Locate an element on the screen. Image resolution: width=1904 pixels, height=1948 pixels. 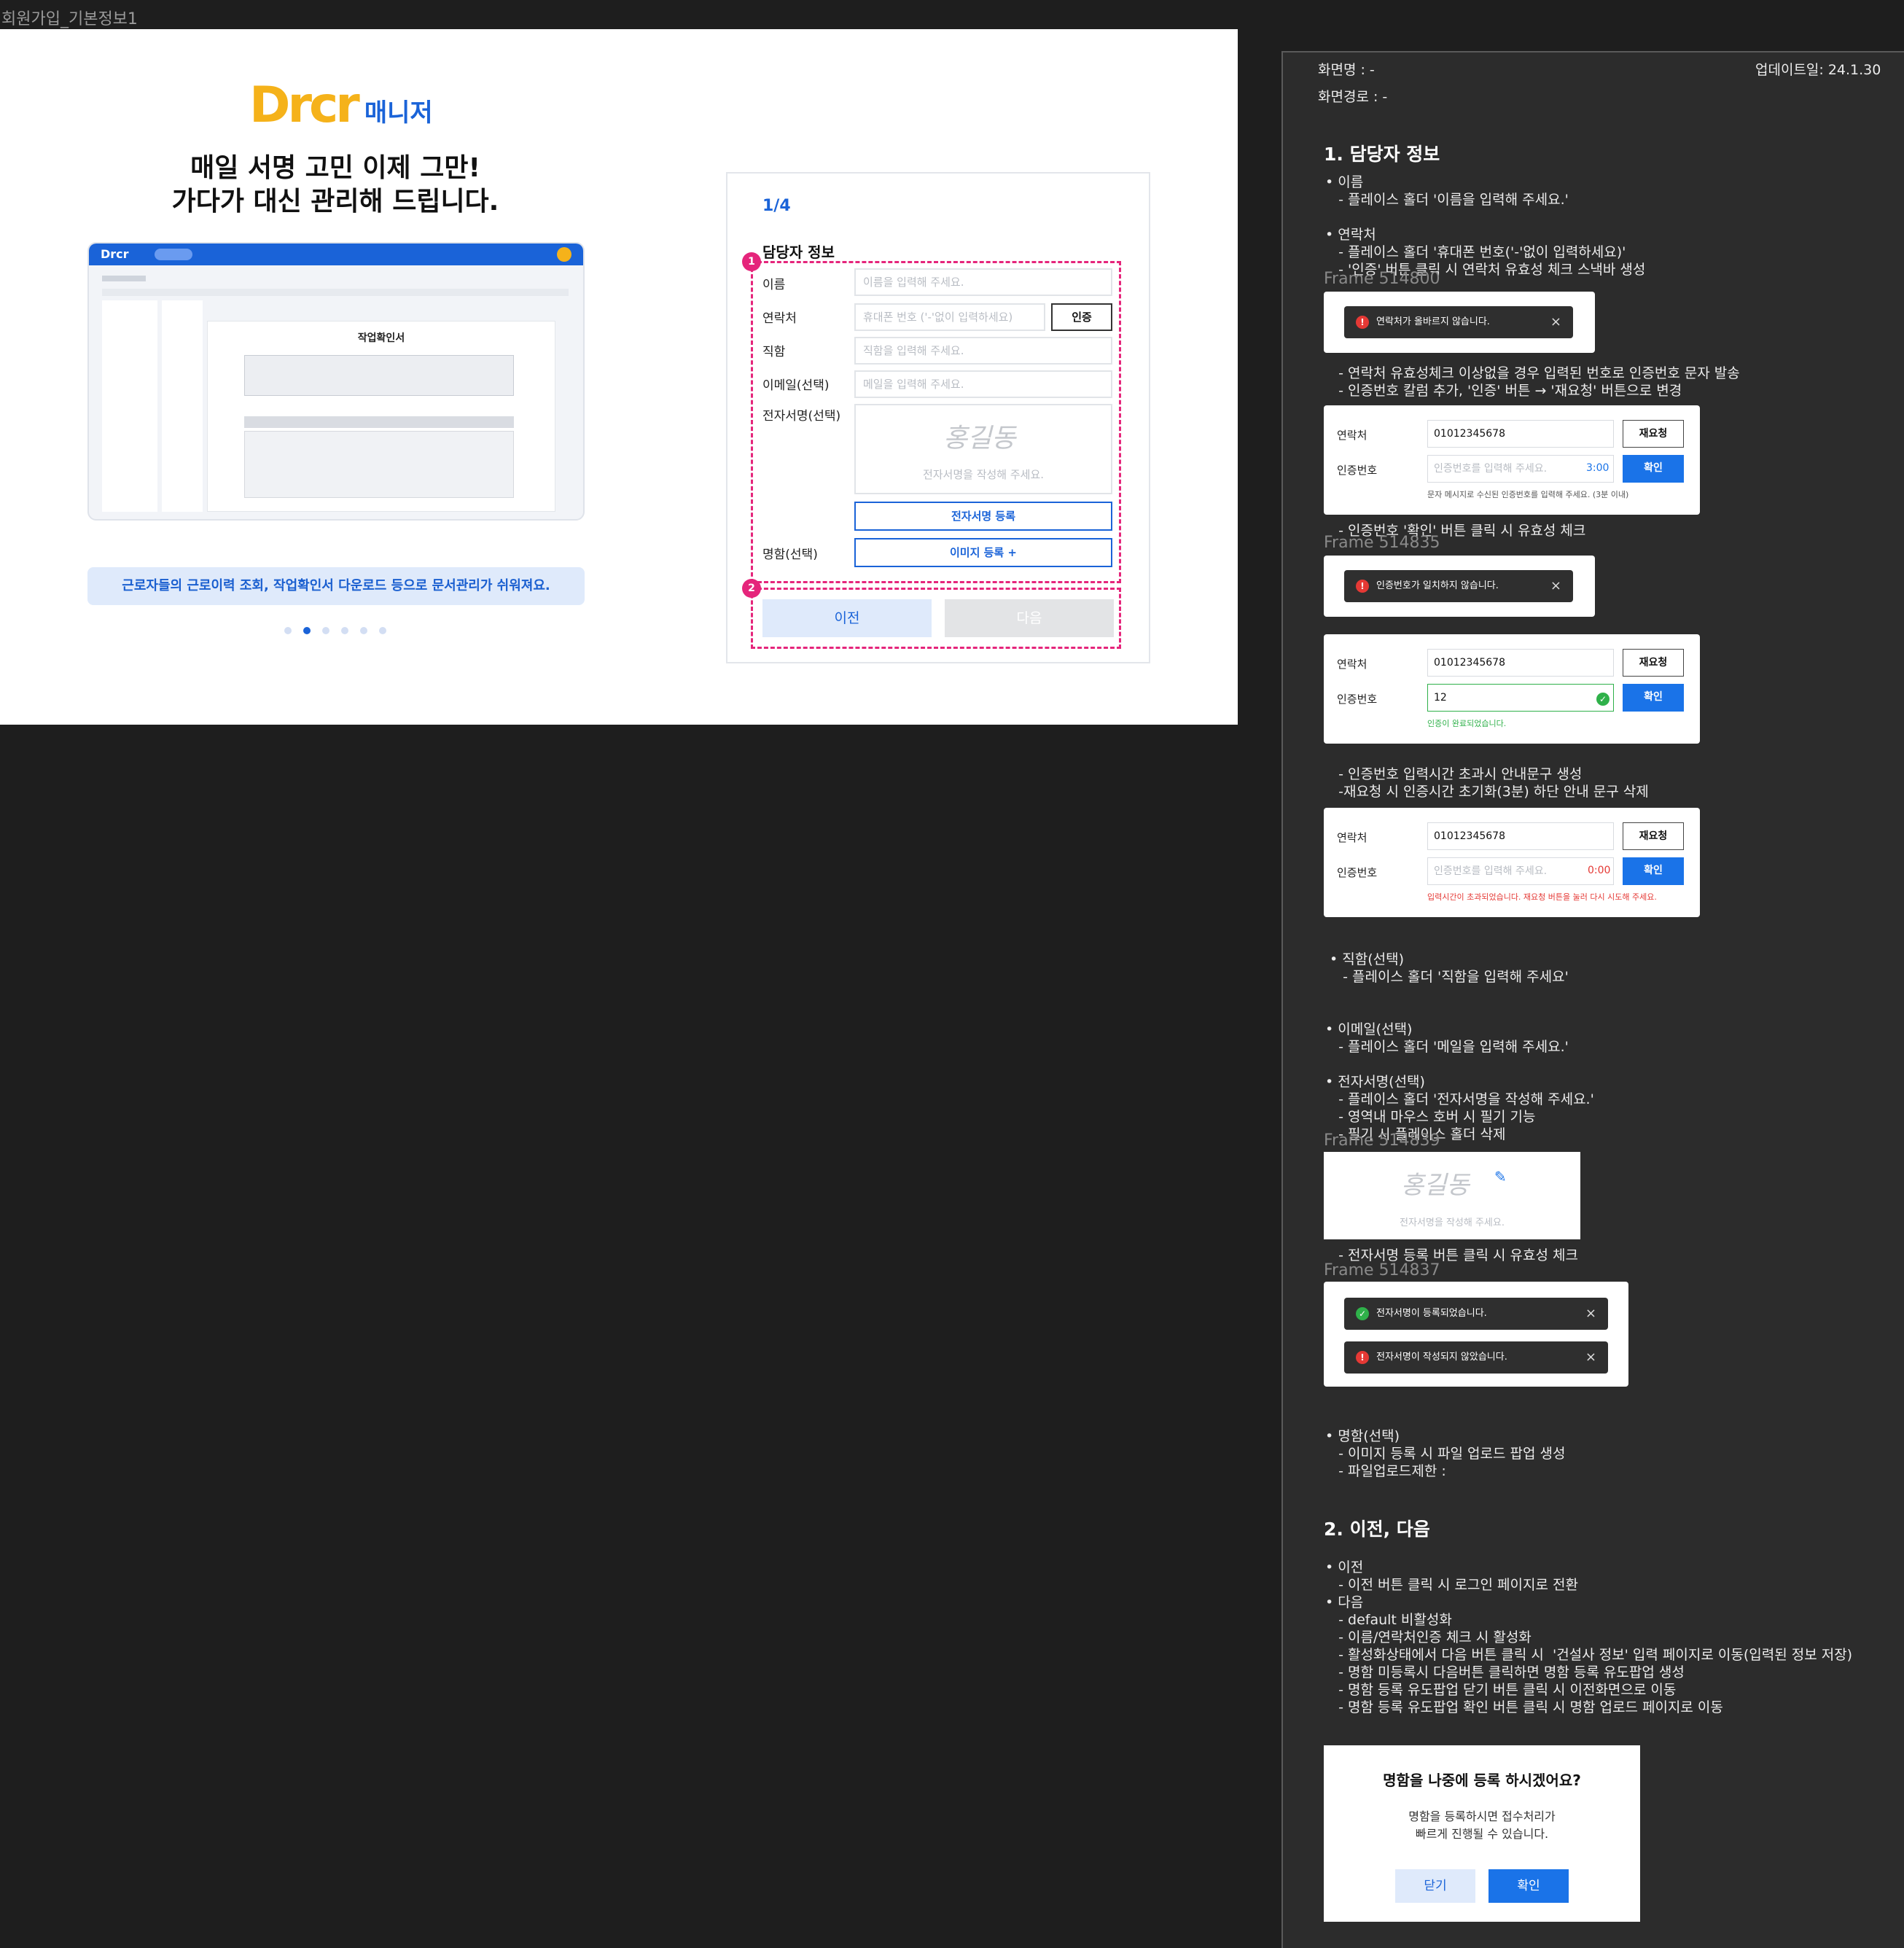
mock-code-input: 12 is located at coordinates (1520, 698).